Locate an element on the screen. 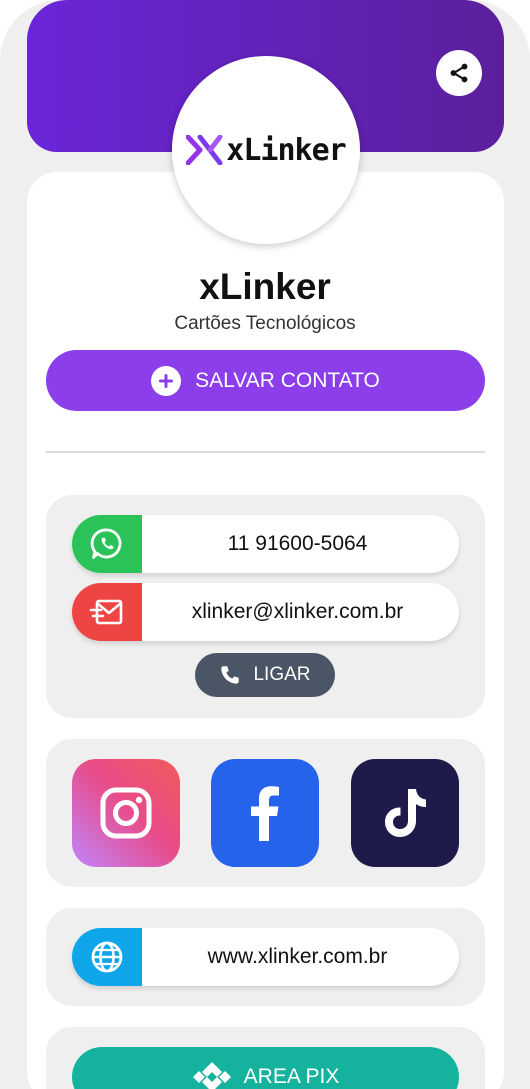 This screenshot has height=1089, width=530. whatsapp-icon is located at coordinates (107, 544).